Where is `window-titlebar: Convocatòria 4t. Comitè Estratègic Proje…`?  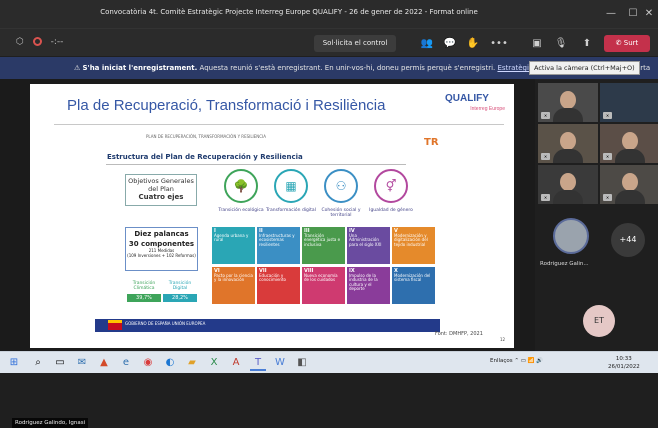 window-titlebar: Convocatòria 4t. Comitè Estratègic Proje… is located at coordinates (329, 14).